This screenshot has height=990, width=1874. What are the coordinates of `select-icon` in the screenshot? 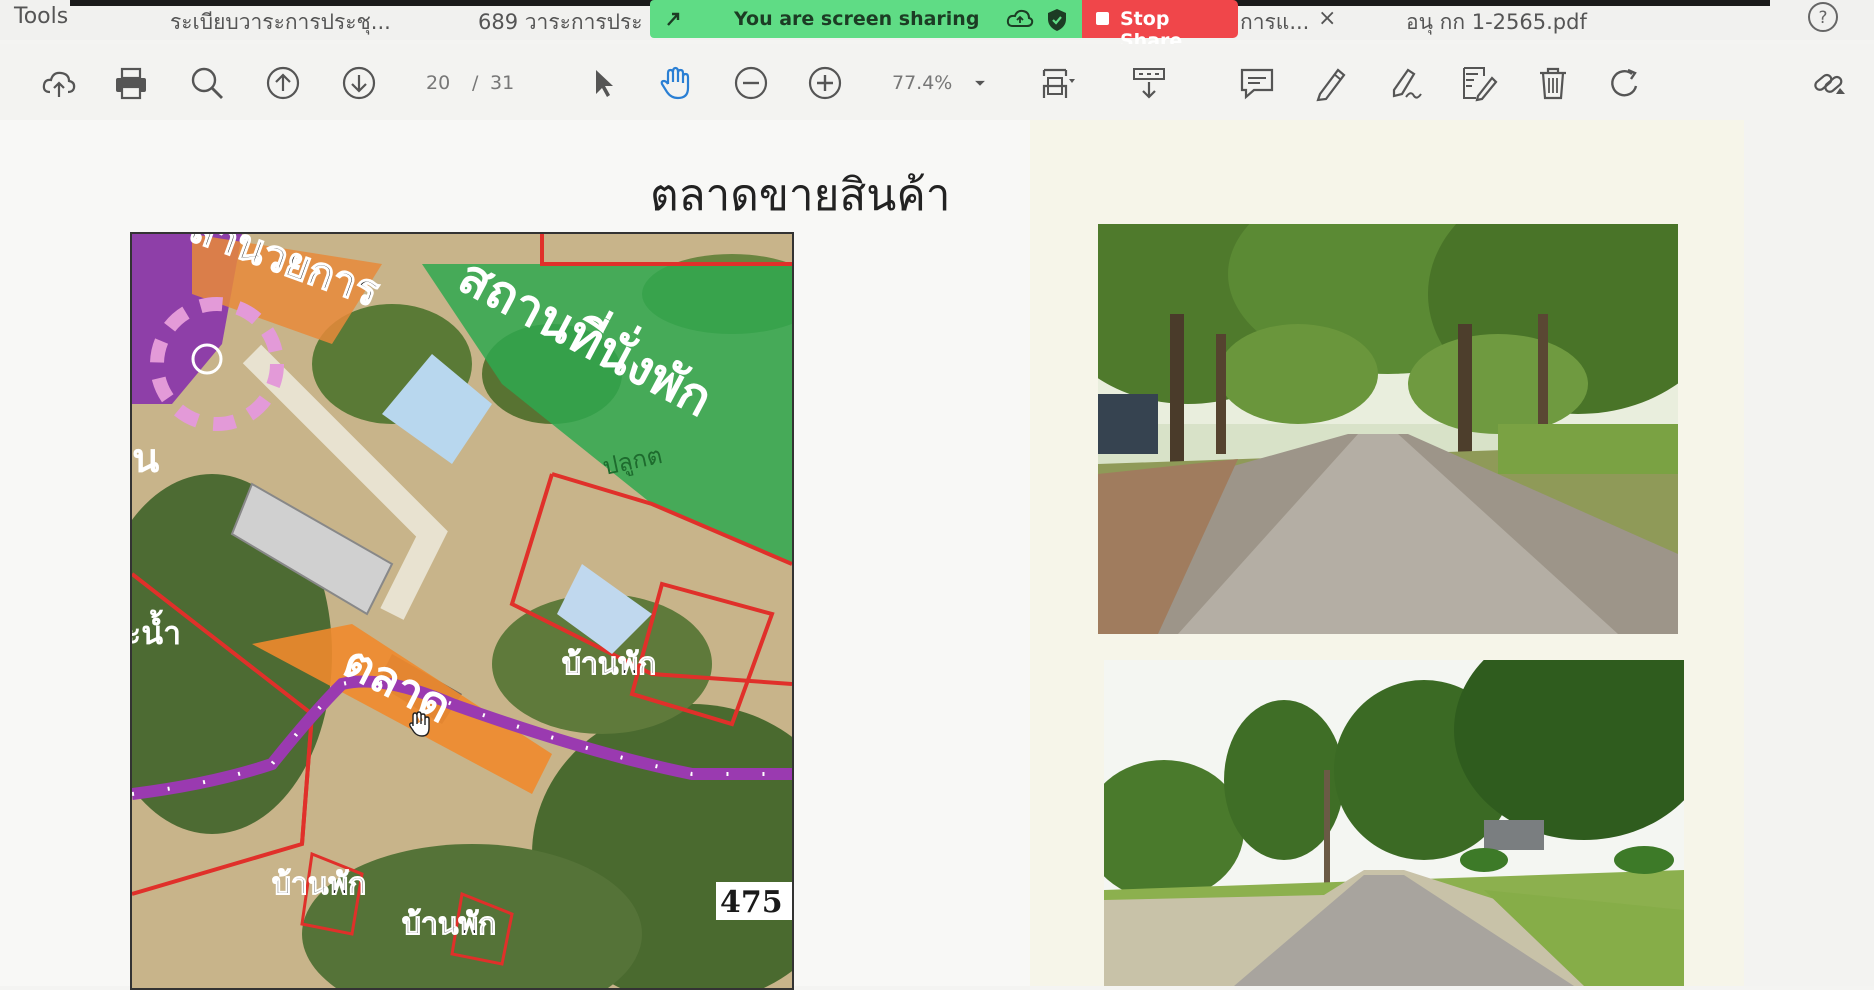 It's located at (603, 83).